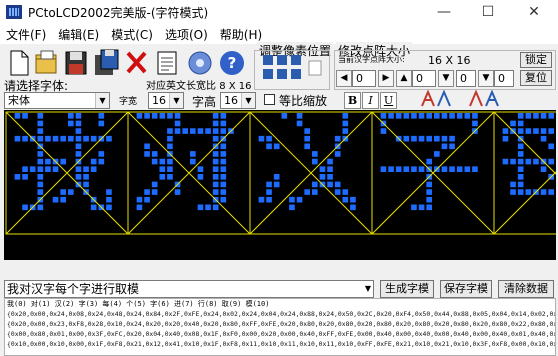  What do you see at coordinates (344, 78) in the screenshot?
I see `width-left-button: ◀` at bounding box center [344, 78].